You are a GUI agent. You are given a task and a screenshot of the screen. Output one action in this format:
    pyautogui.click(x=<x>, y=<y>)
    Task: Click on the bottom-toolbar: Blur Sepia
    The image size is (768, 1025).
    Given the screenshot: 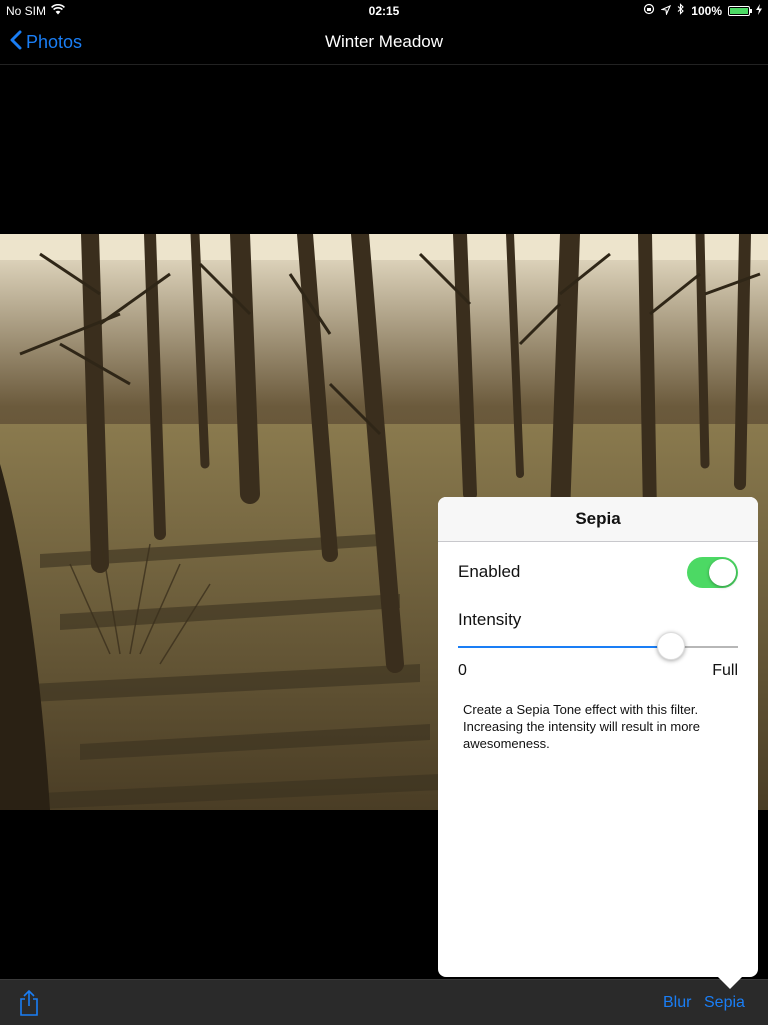 What is the action you would take?
    pyautogui.click(x=384, y=1002)
    